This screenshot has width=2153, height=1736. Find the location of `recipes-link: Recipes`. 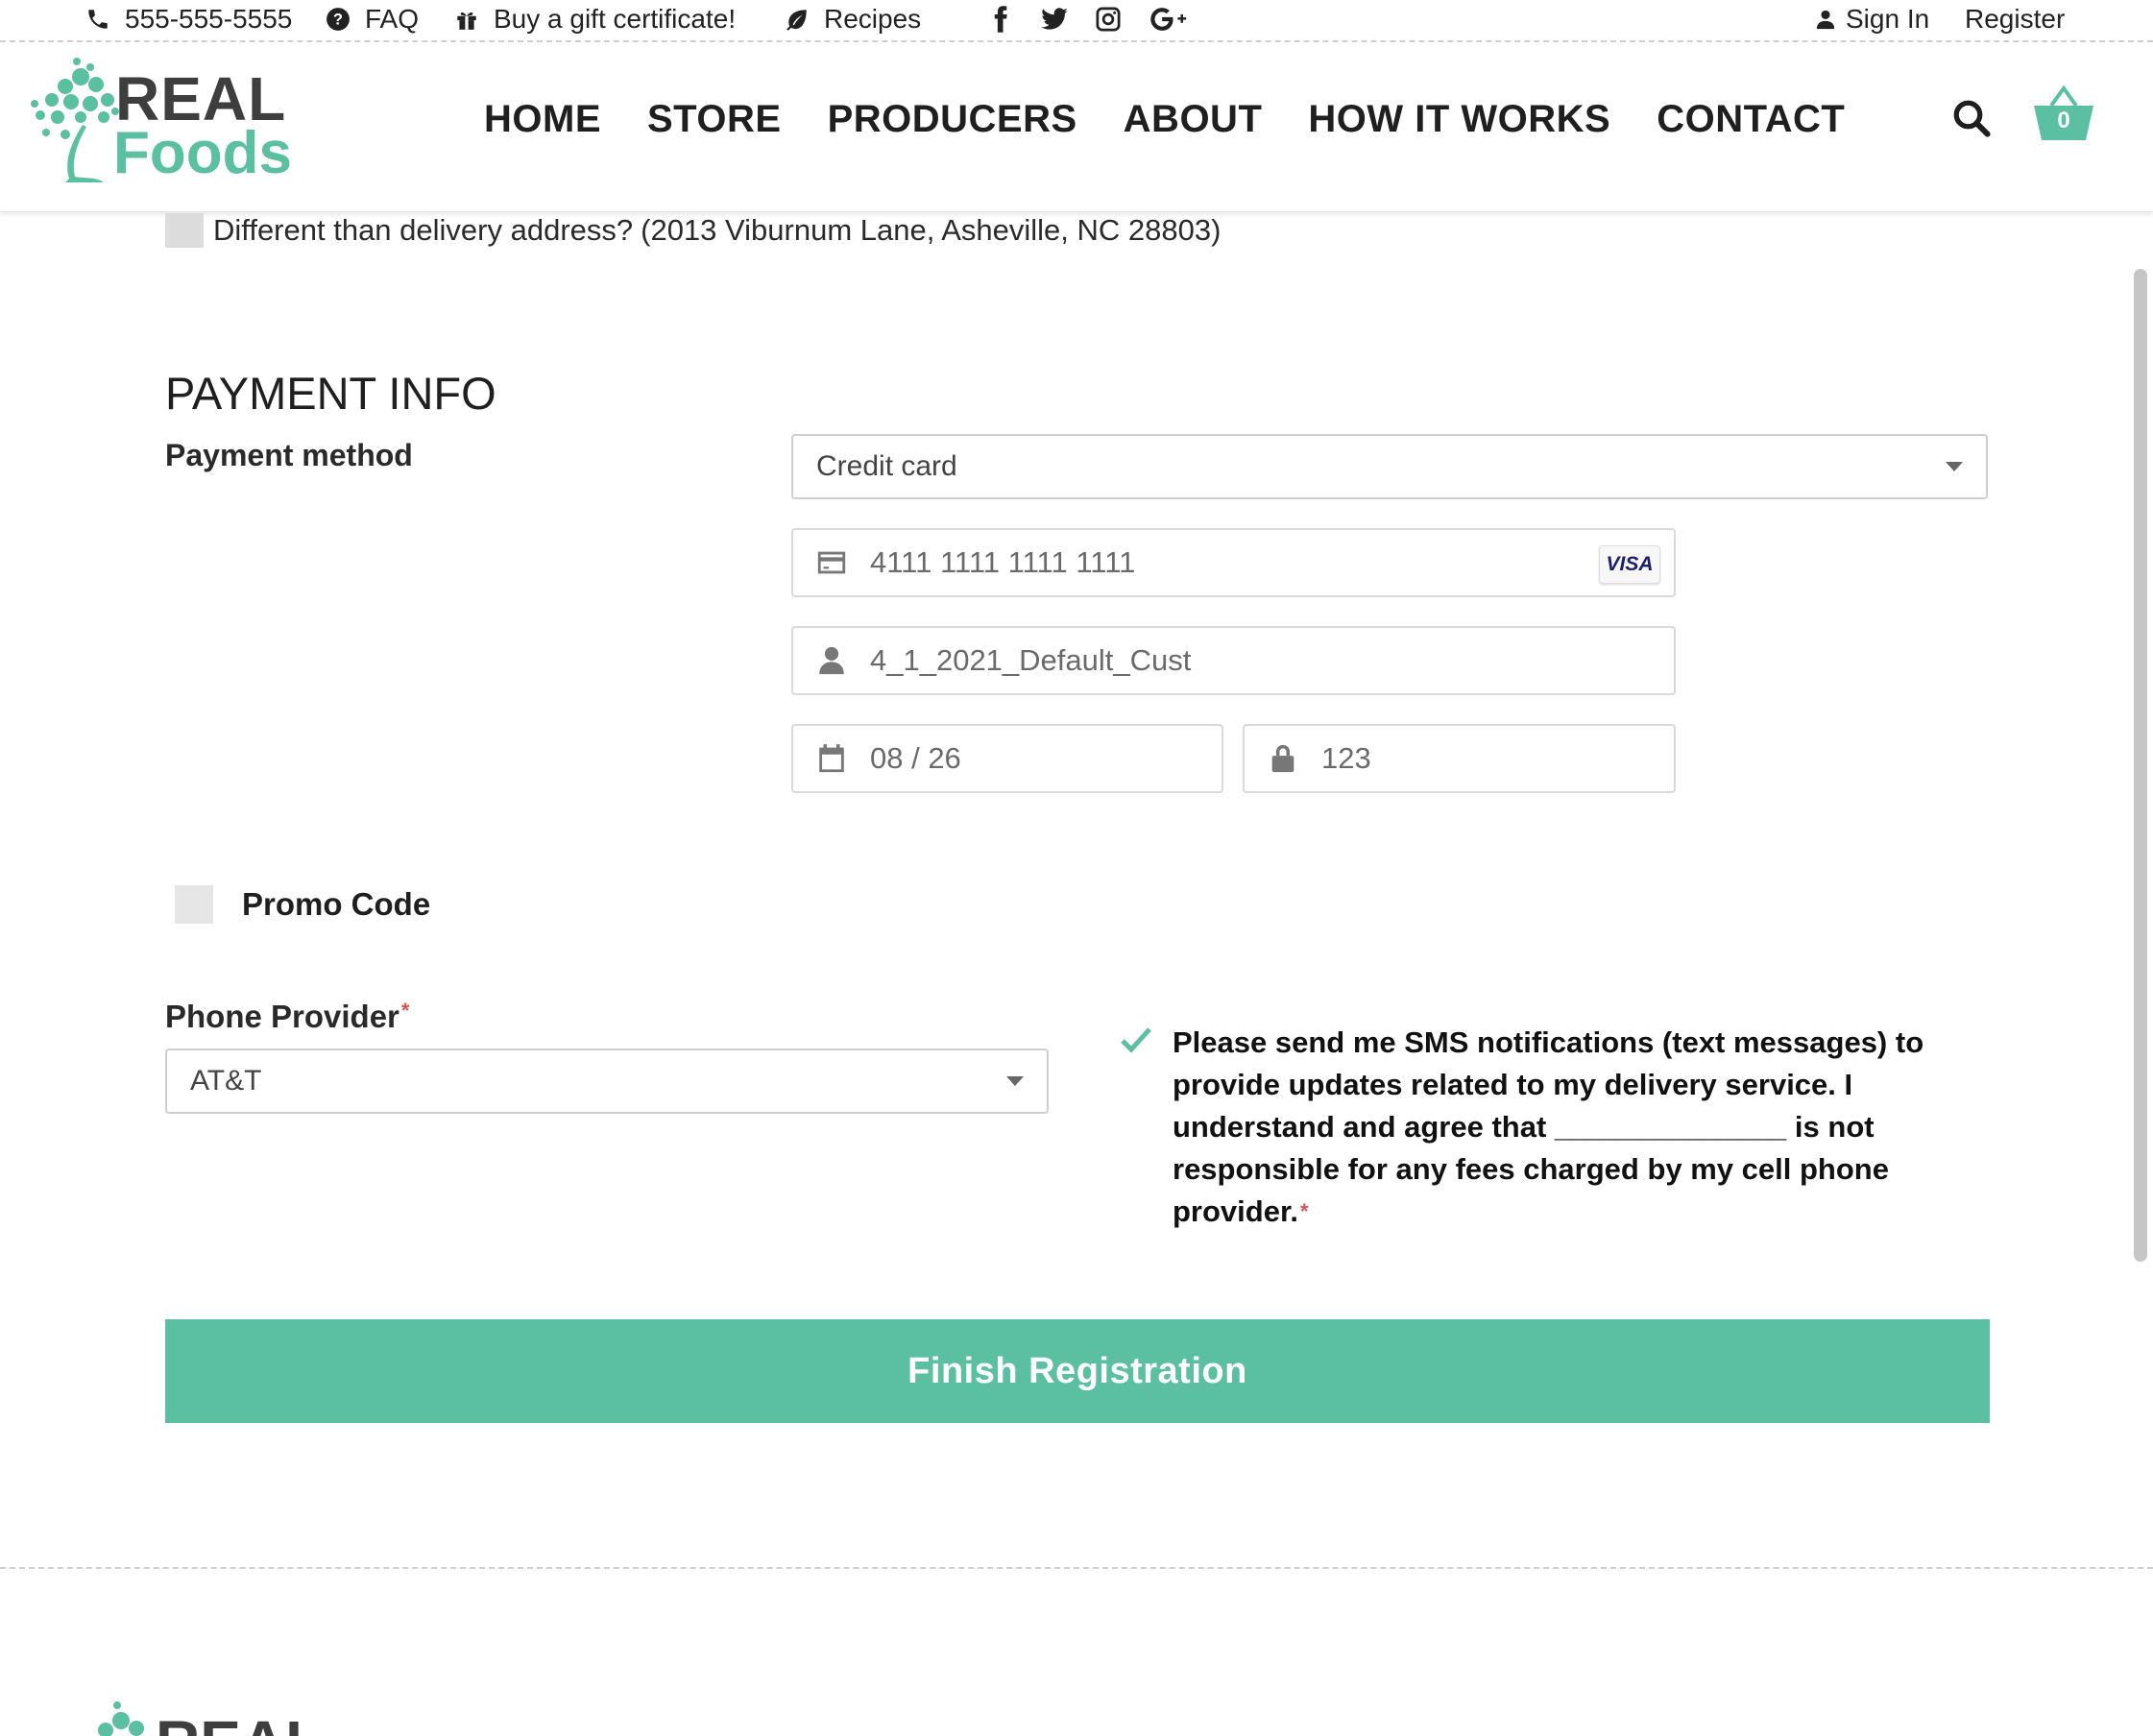

recipes-link: Recipes is located at coordinates (852, 19).